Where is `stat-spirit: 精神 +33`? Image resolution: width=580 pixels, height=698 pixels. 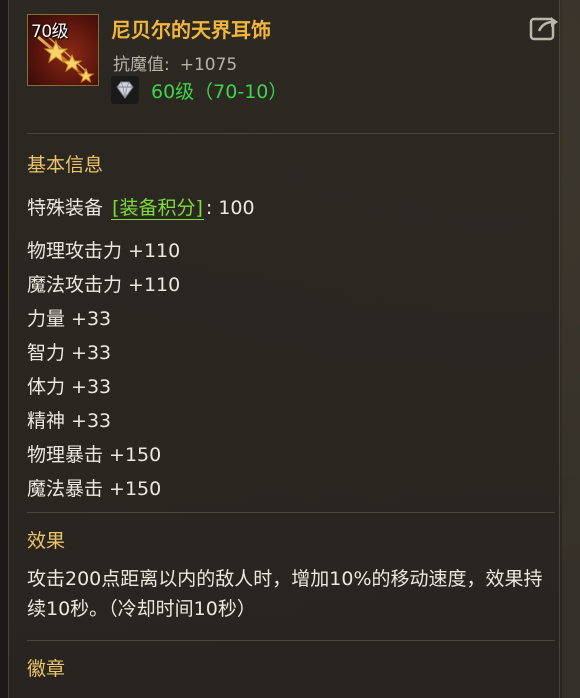
stat-spirit: 精神 +33 is located at coordinates (69, 421).